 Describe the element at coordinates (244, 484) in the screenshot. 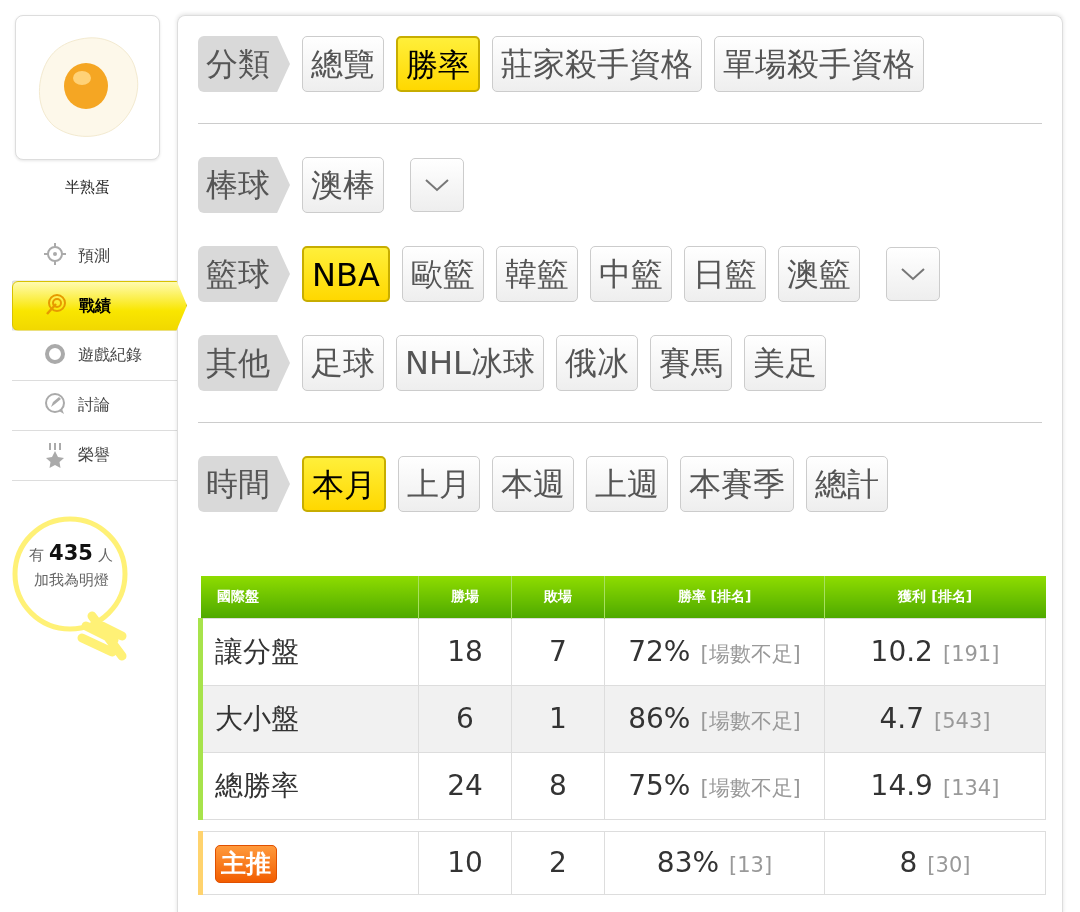

I see `filter-group-label: 時間` at that location.